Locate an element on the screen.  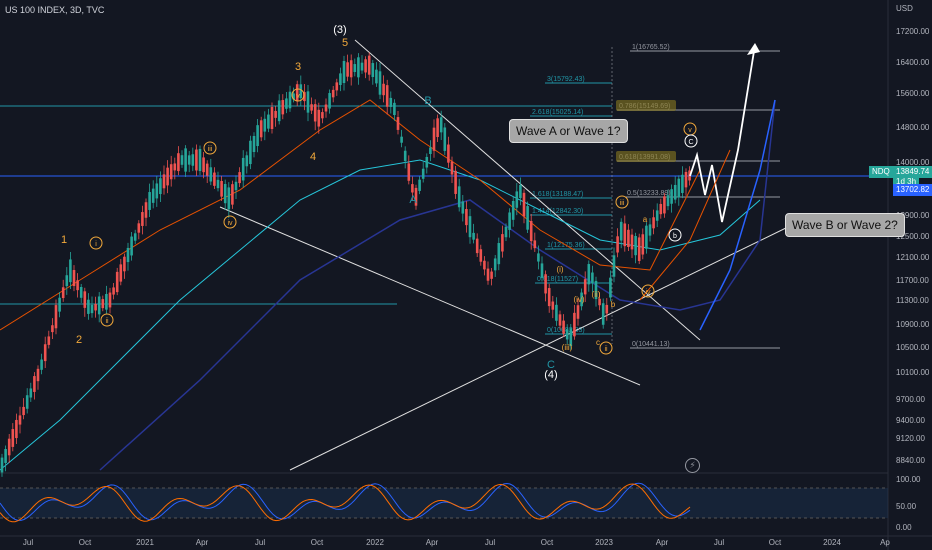
callout-wave-a: Wave A or Wave 1? is located at coordinates (568, 131).